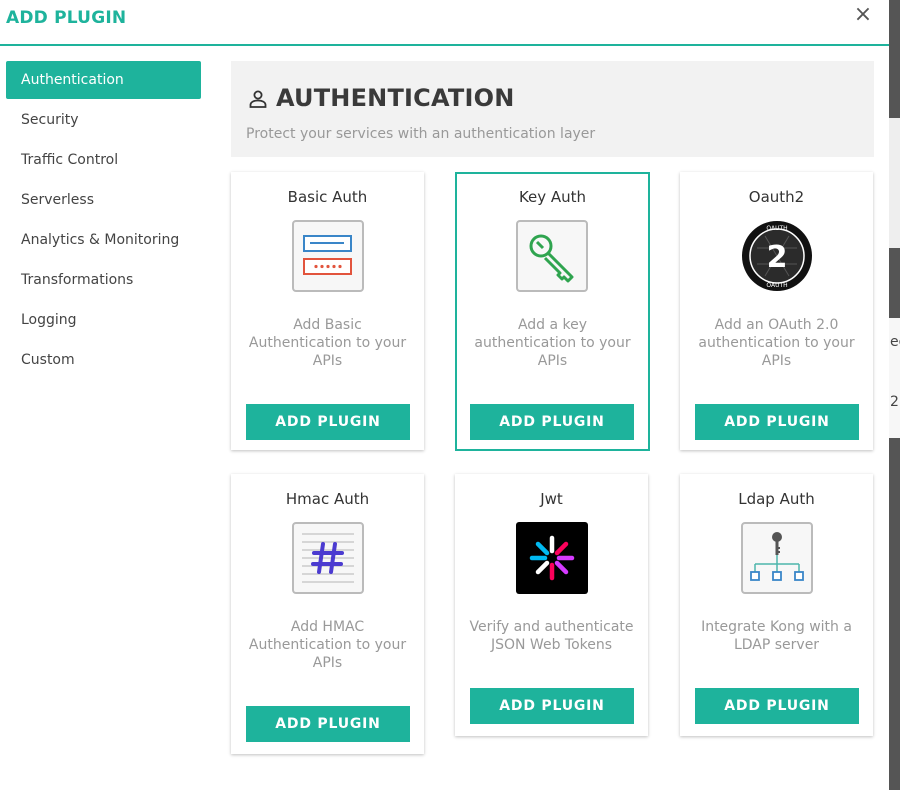  What do you see at coordinates (103, 160) in the screenshot?
I see `sidebar-item-traffic-control: Traffic Control` at bounding box center [103, 160].